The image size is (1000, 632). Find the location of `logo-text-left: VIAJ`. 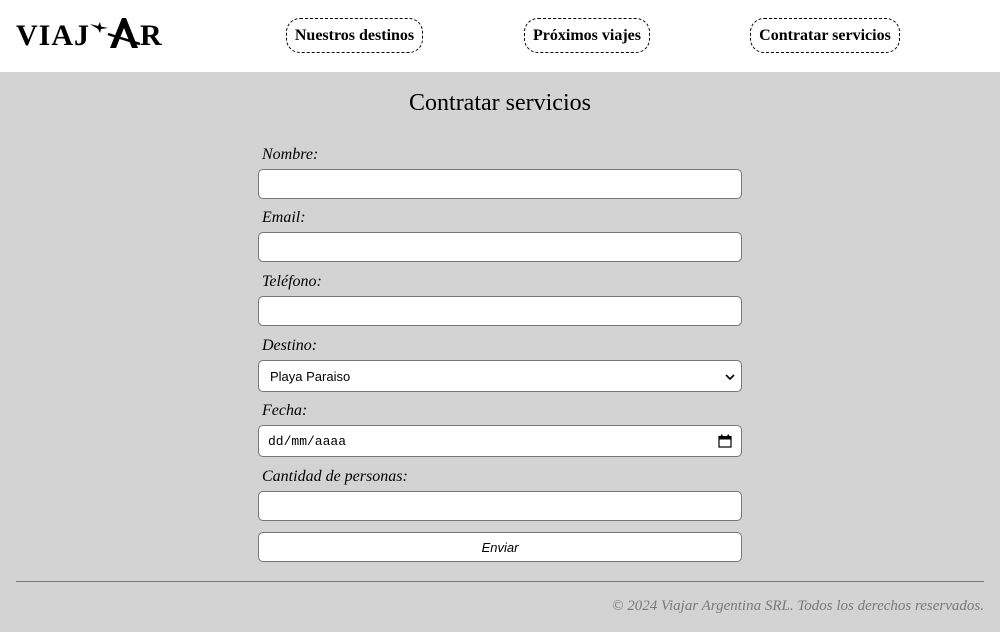

logo-text-left: VIAJ is located at coordinates (53, 35).